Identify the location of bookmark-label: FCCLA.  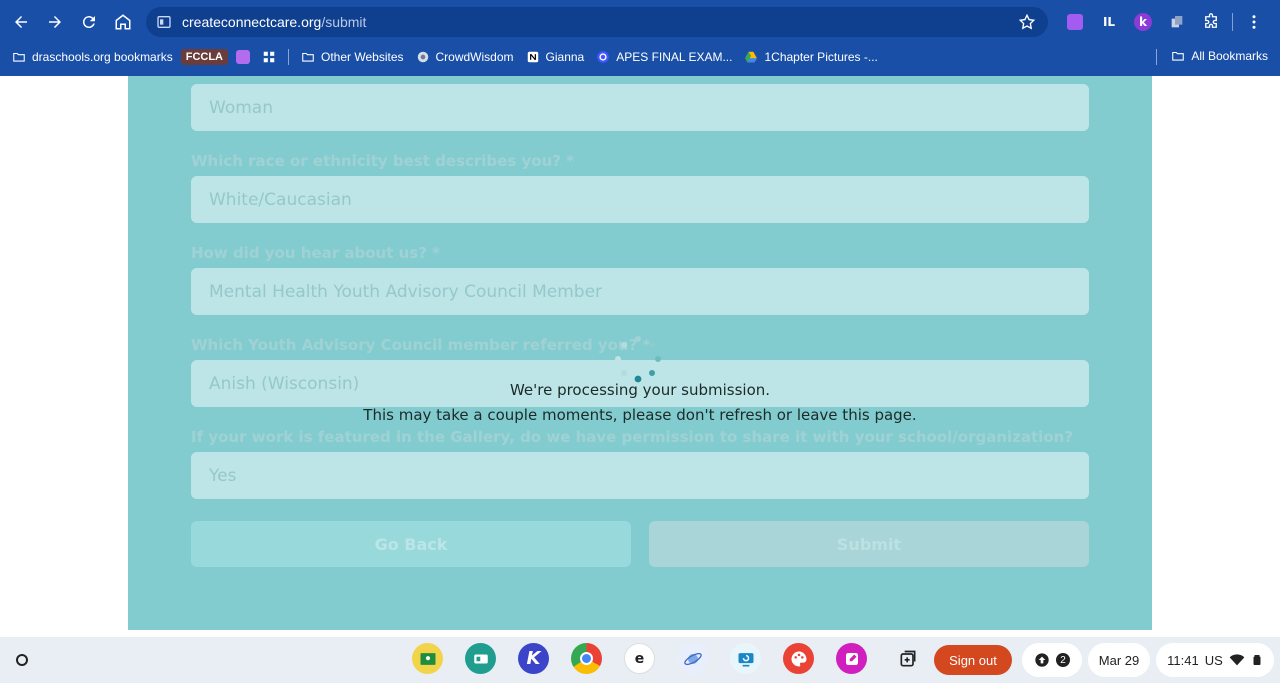
(204, 57).